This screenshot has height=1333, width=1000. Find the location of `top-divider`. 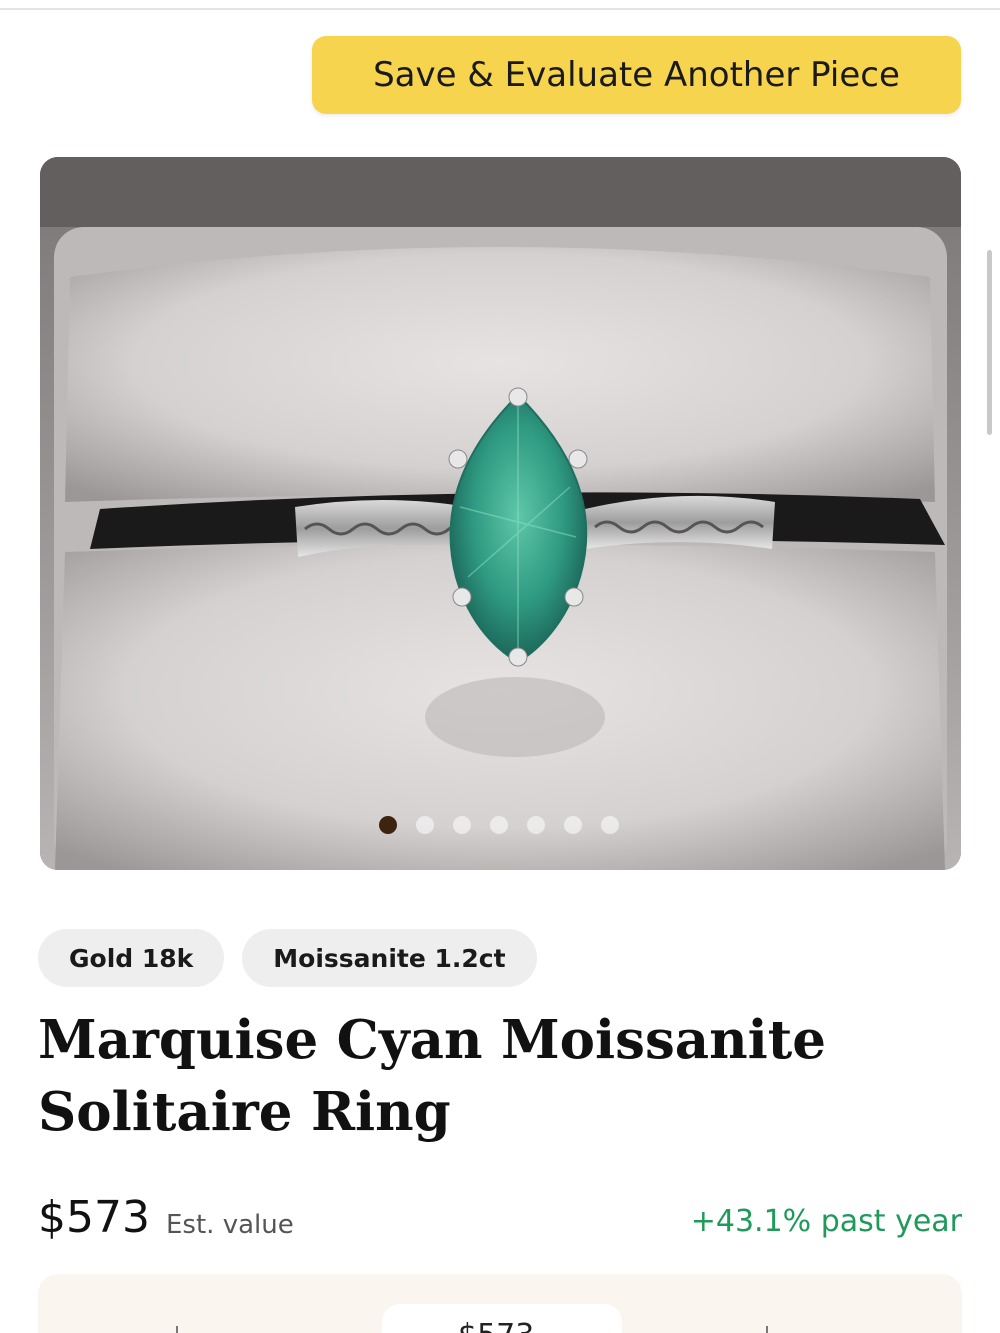

top-divider is located at coordinates (500, 9).